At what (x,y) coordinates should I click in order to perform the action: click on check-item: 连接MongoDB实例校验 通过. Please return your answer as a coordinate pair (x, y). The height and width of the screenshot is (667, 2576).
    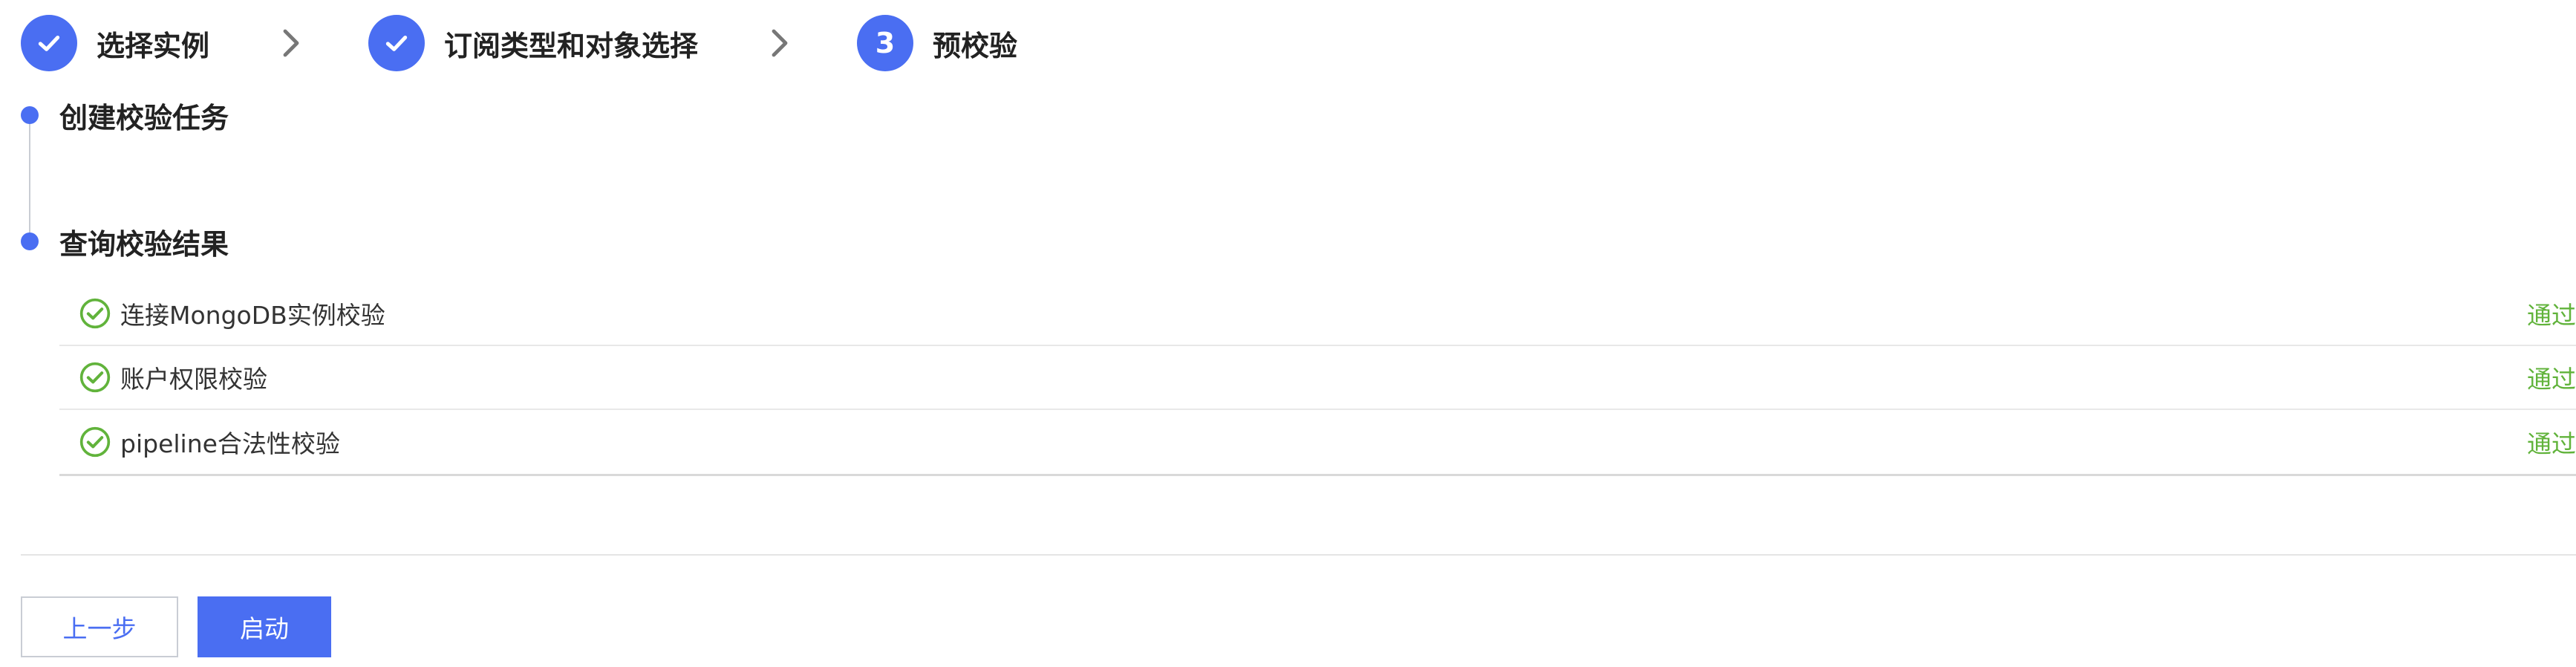
    Looking at the image, I should click on (1317, 314).